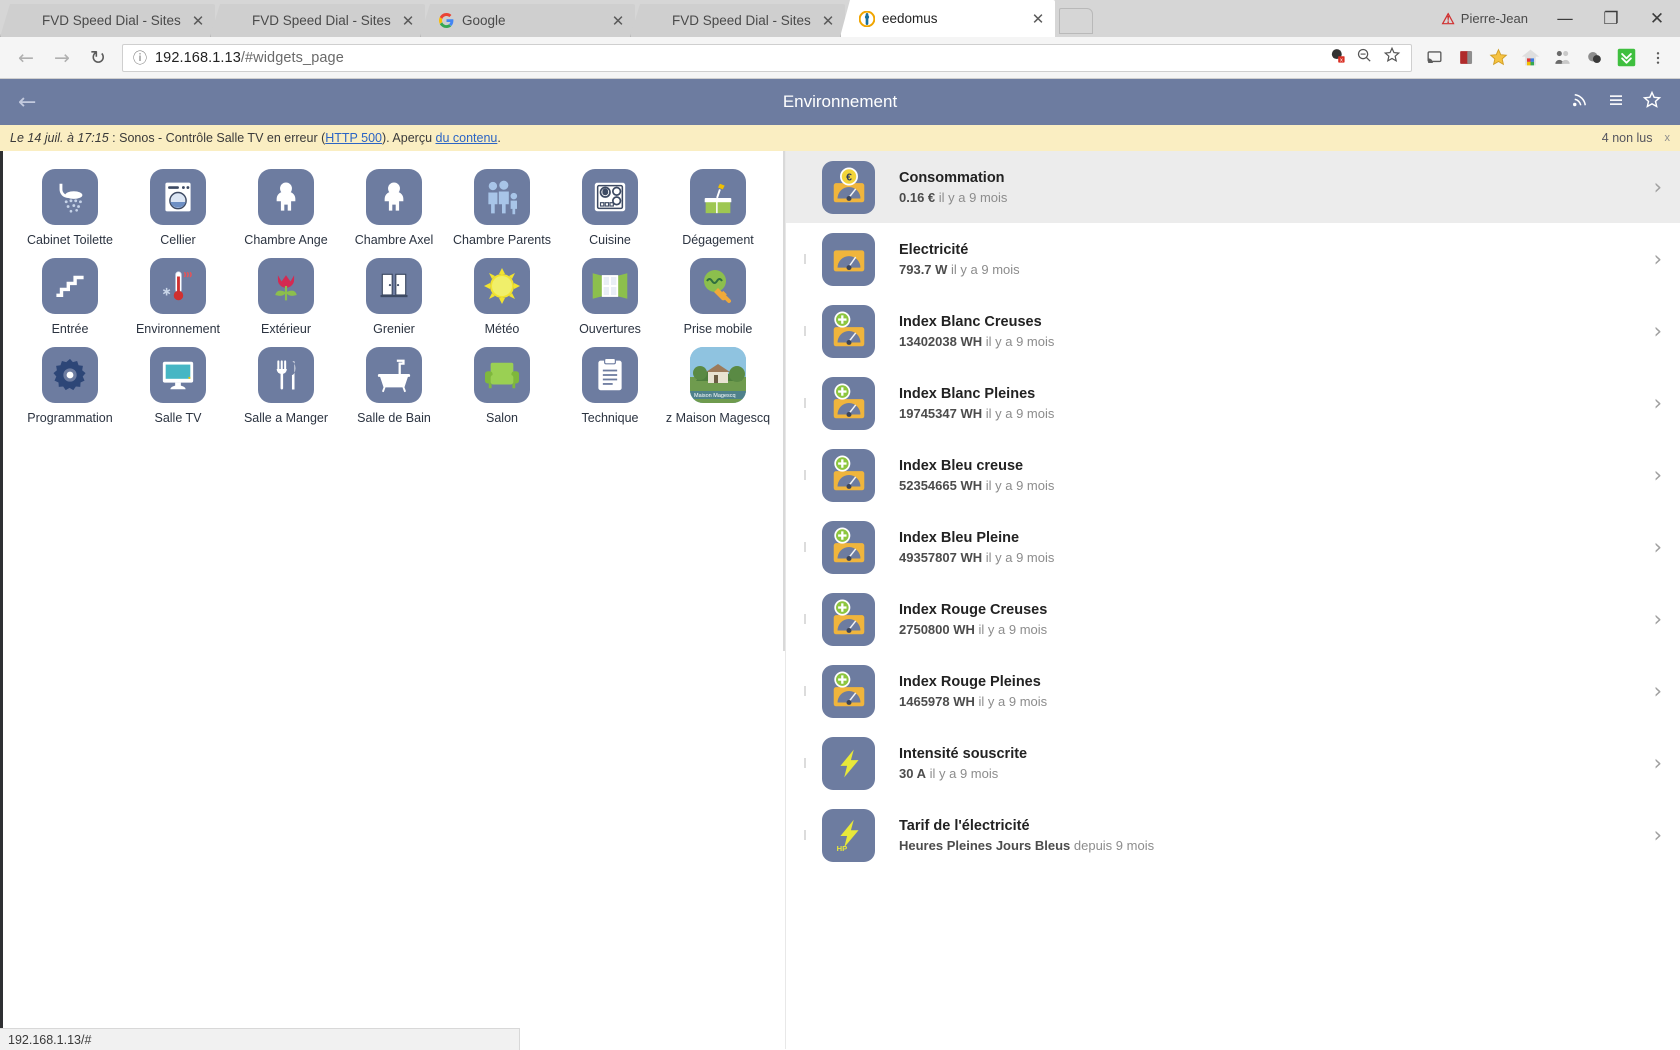 Image resolution: width=1680 pixels, height=1050 pixels. I want to click on adblock-icon: x, so click(1337, 58).